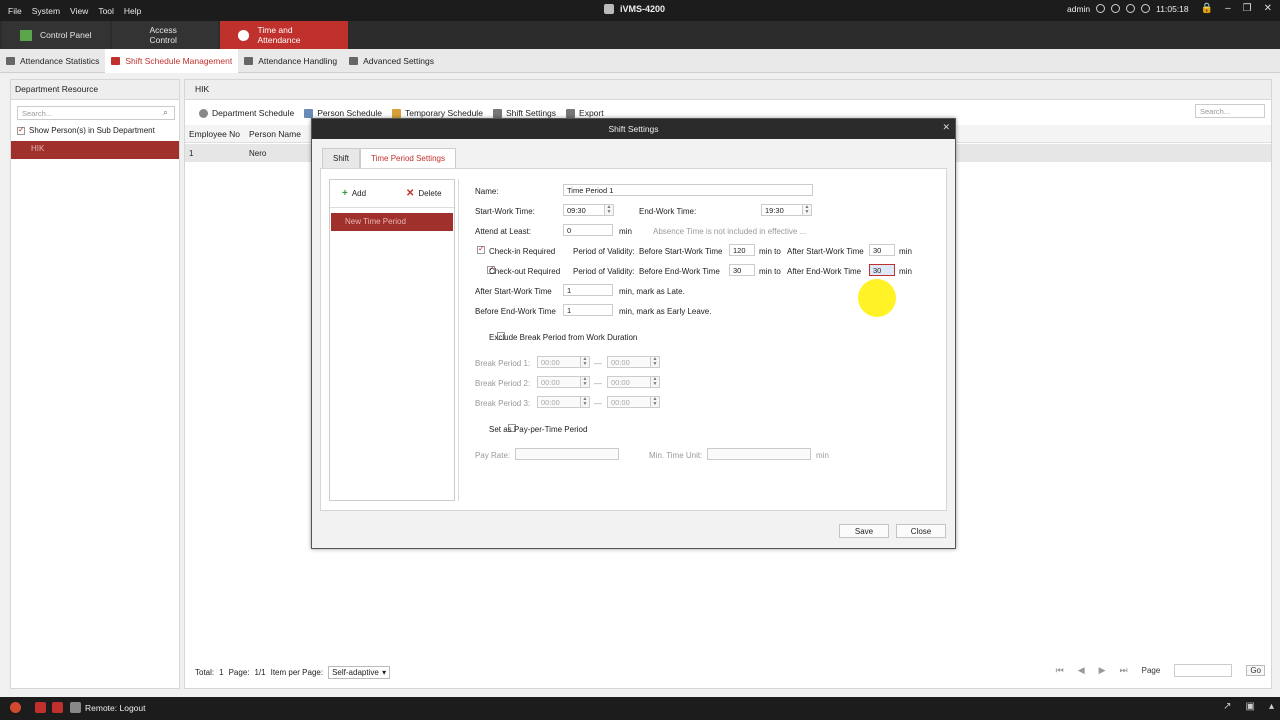  I want to click on break-2-end-stepper: ▲ ▼, so click(655, 382).